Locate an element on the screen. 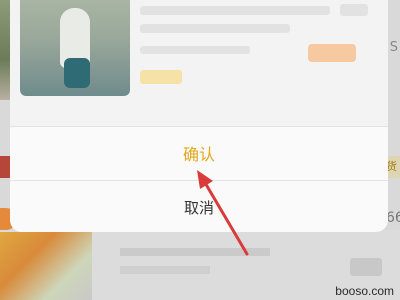 The width and height of the screenshot is (400, 300). thumbnail-figure-lower is located at coordinates (77, 73).